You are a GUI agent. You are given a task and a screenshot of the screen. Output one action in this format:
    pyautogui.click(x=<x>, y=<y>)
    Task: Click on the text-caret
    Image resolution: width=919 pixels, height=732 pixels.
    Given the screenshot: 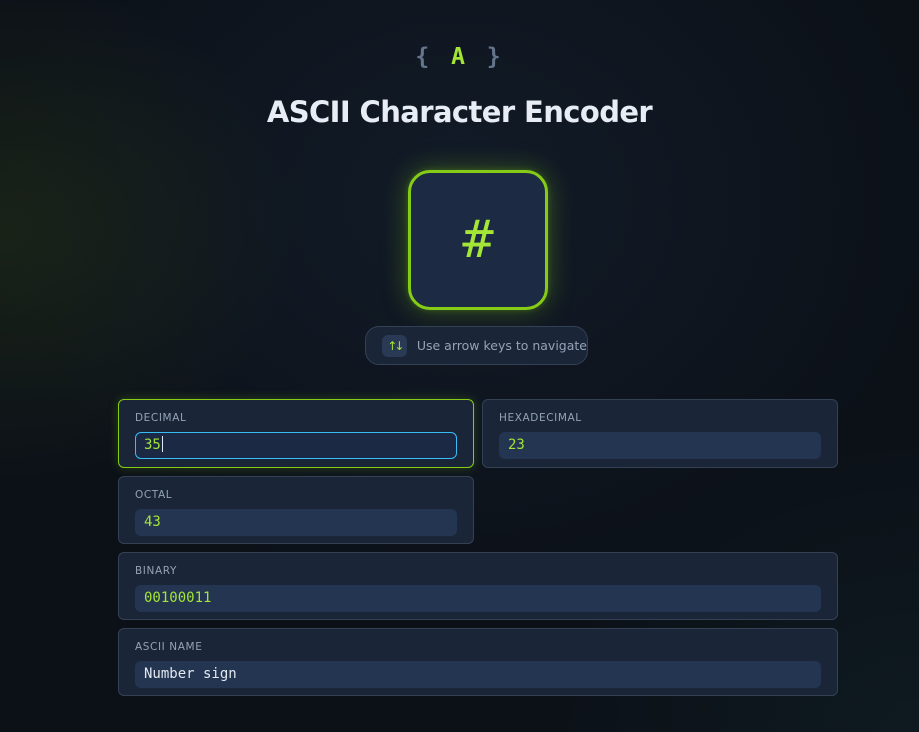 What is the action you would take?
    pyautogui.click(x=162, y=444)
    